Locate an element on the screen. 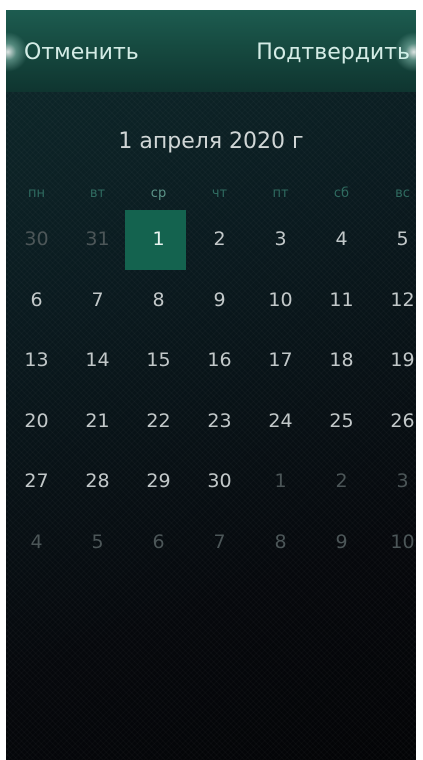  calendar-day: 27 is located at coordinates (37, 481).